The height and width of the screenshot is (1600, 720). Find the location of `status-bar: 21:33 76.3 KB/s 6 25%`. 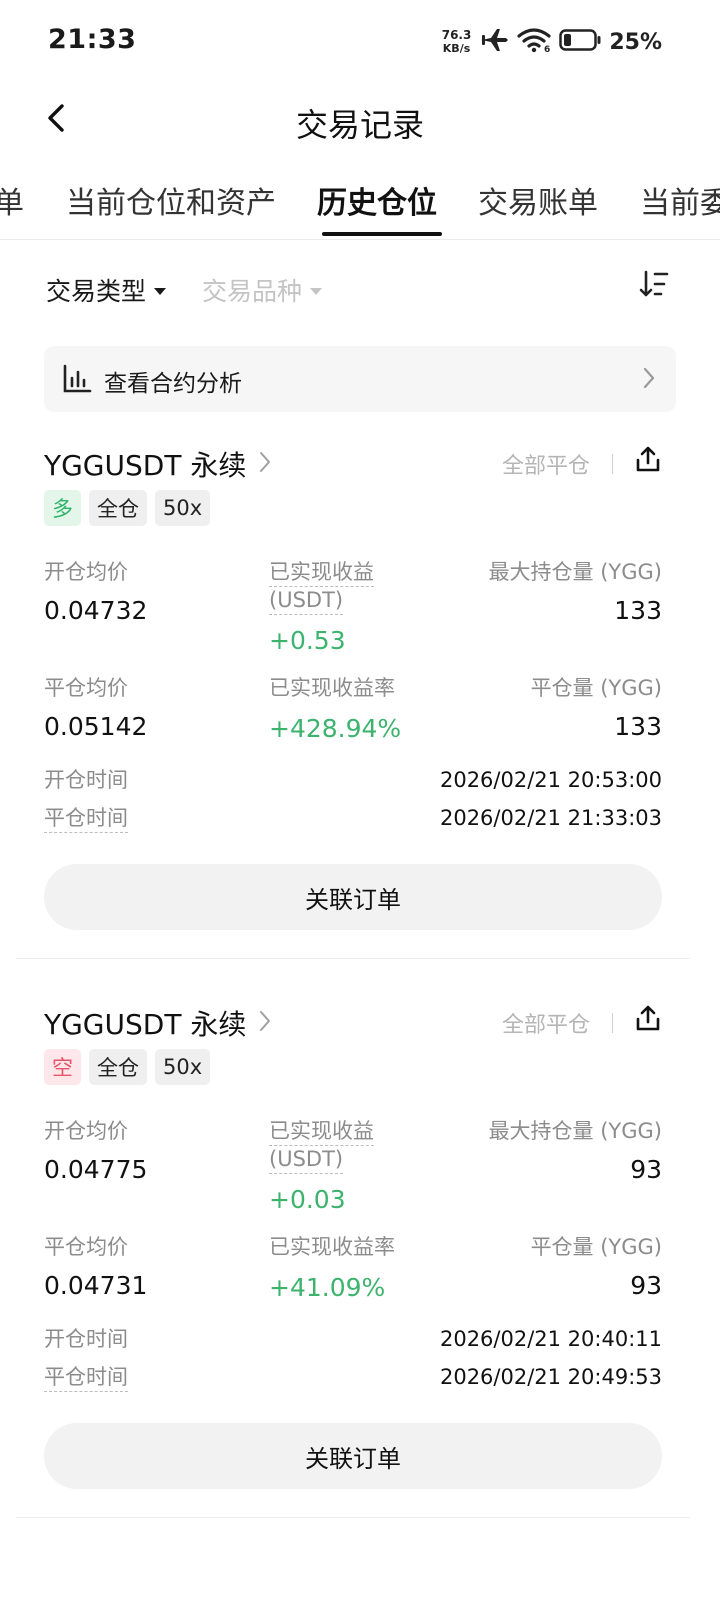

status-bar: 21:33 76.3 KB/s 6 25% is located at coordinates (360, 42).